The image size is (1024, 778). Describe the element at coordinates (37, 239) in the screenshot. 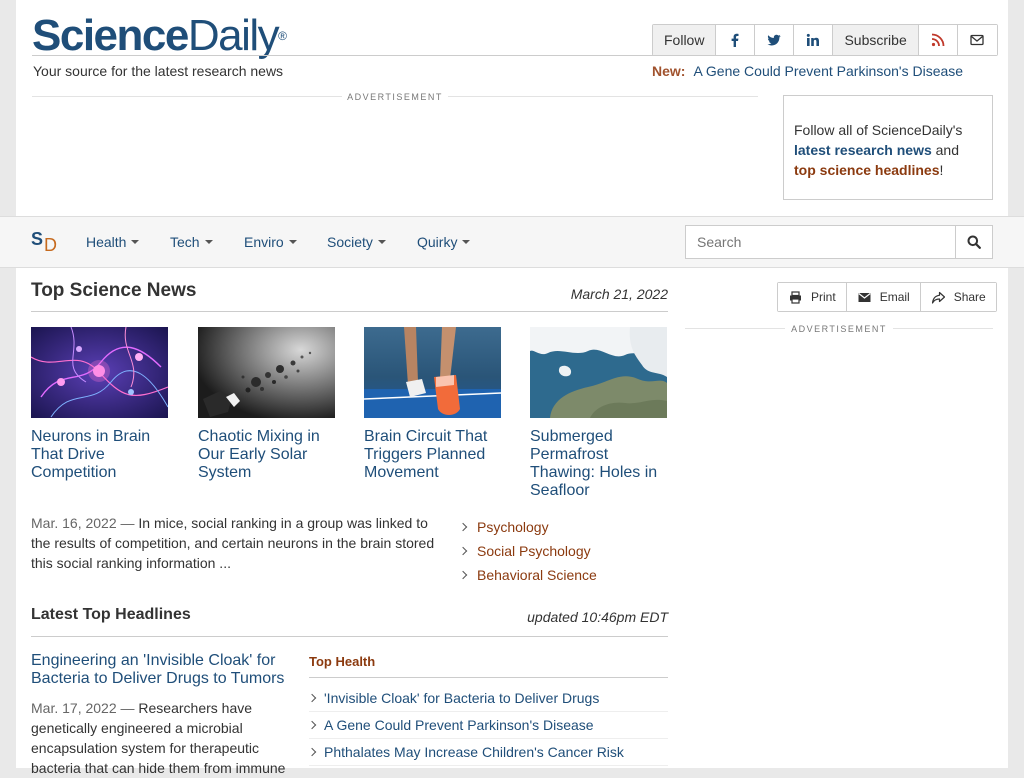

I see `sd-logo-s: S` at that location.